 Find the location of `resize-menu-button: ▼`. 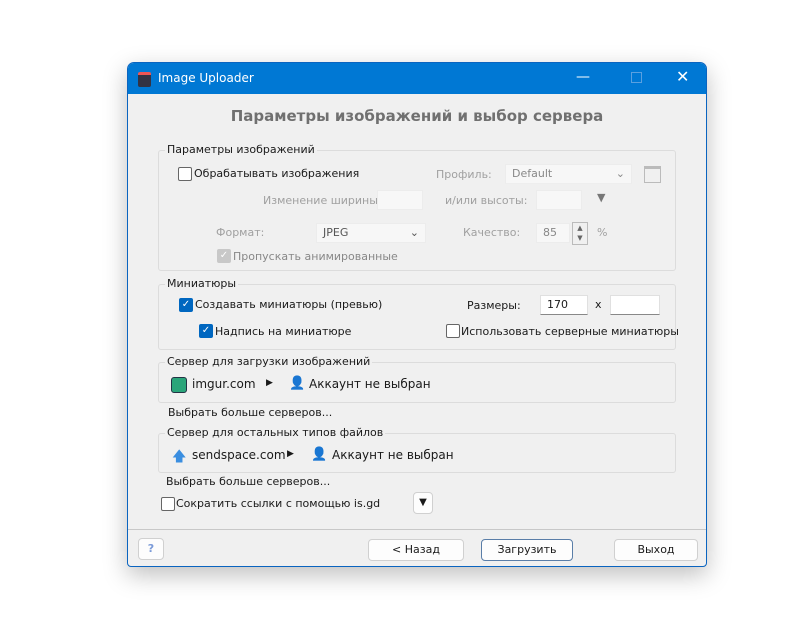

resize-menu-button: ▼ is located at coordinates (601, 197).